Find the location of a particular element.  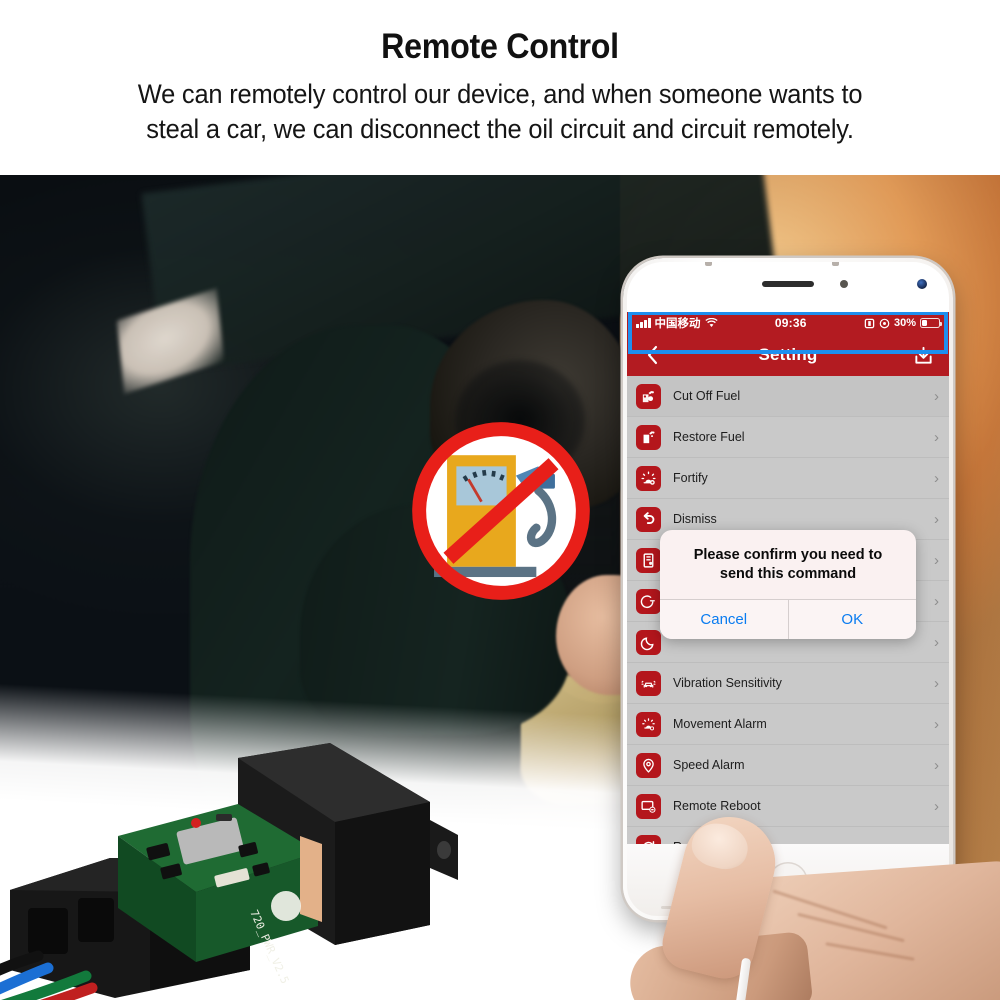

status-bar: 中国移动 09:36 30% is located at coordinates (788, 323).